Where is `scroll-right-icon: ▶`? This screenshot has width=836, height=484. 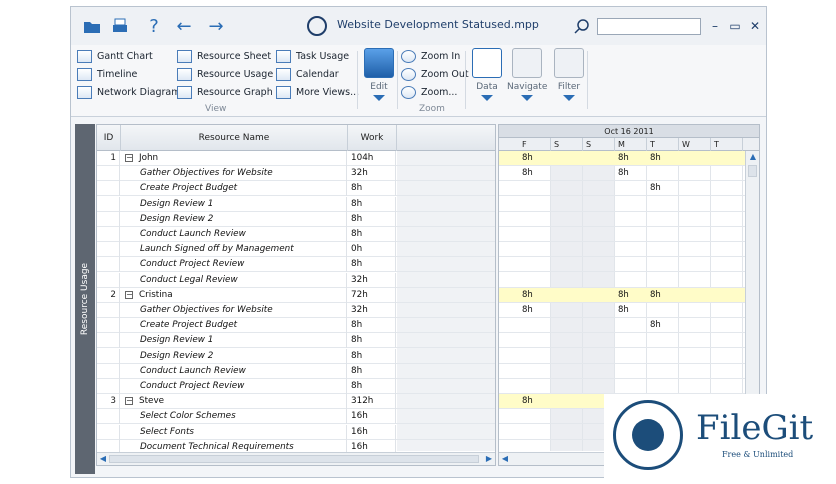
scroll-right-icon: ▶ is located at coordinates (489, 459).